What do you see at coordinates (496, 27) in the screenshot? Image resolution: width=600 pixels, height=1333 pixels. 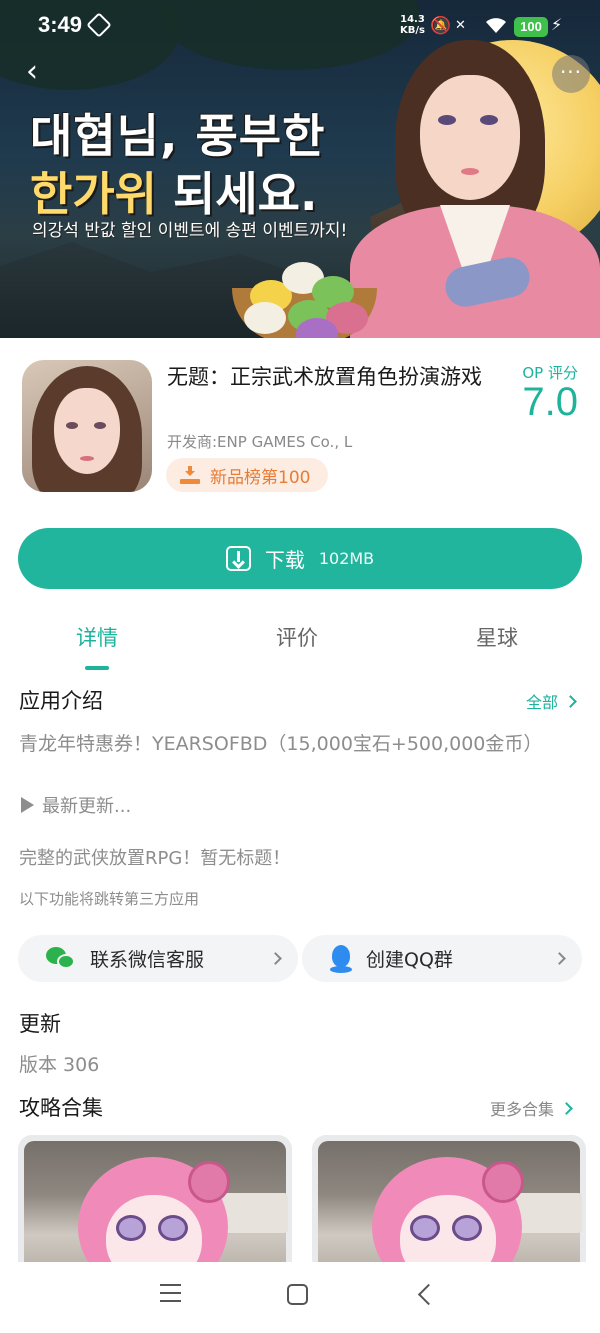 I see `wifi-icon` at bounding box center [496, 27].